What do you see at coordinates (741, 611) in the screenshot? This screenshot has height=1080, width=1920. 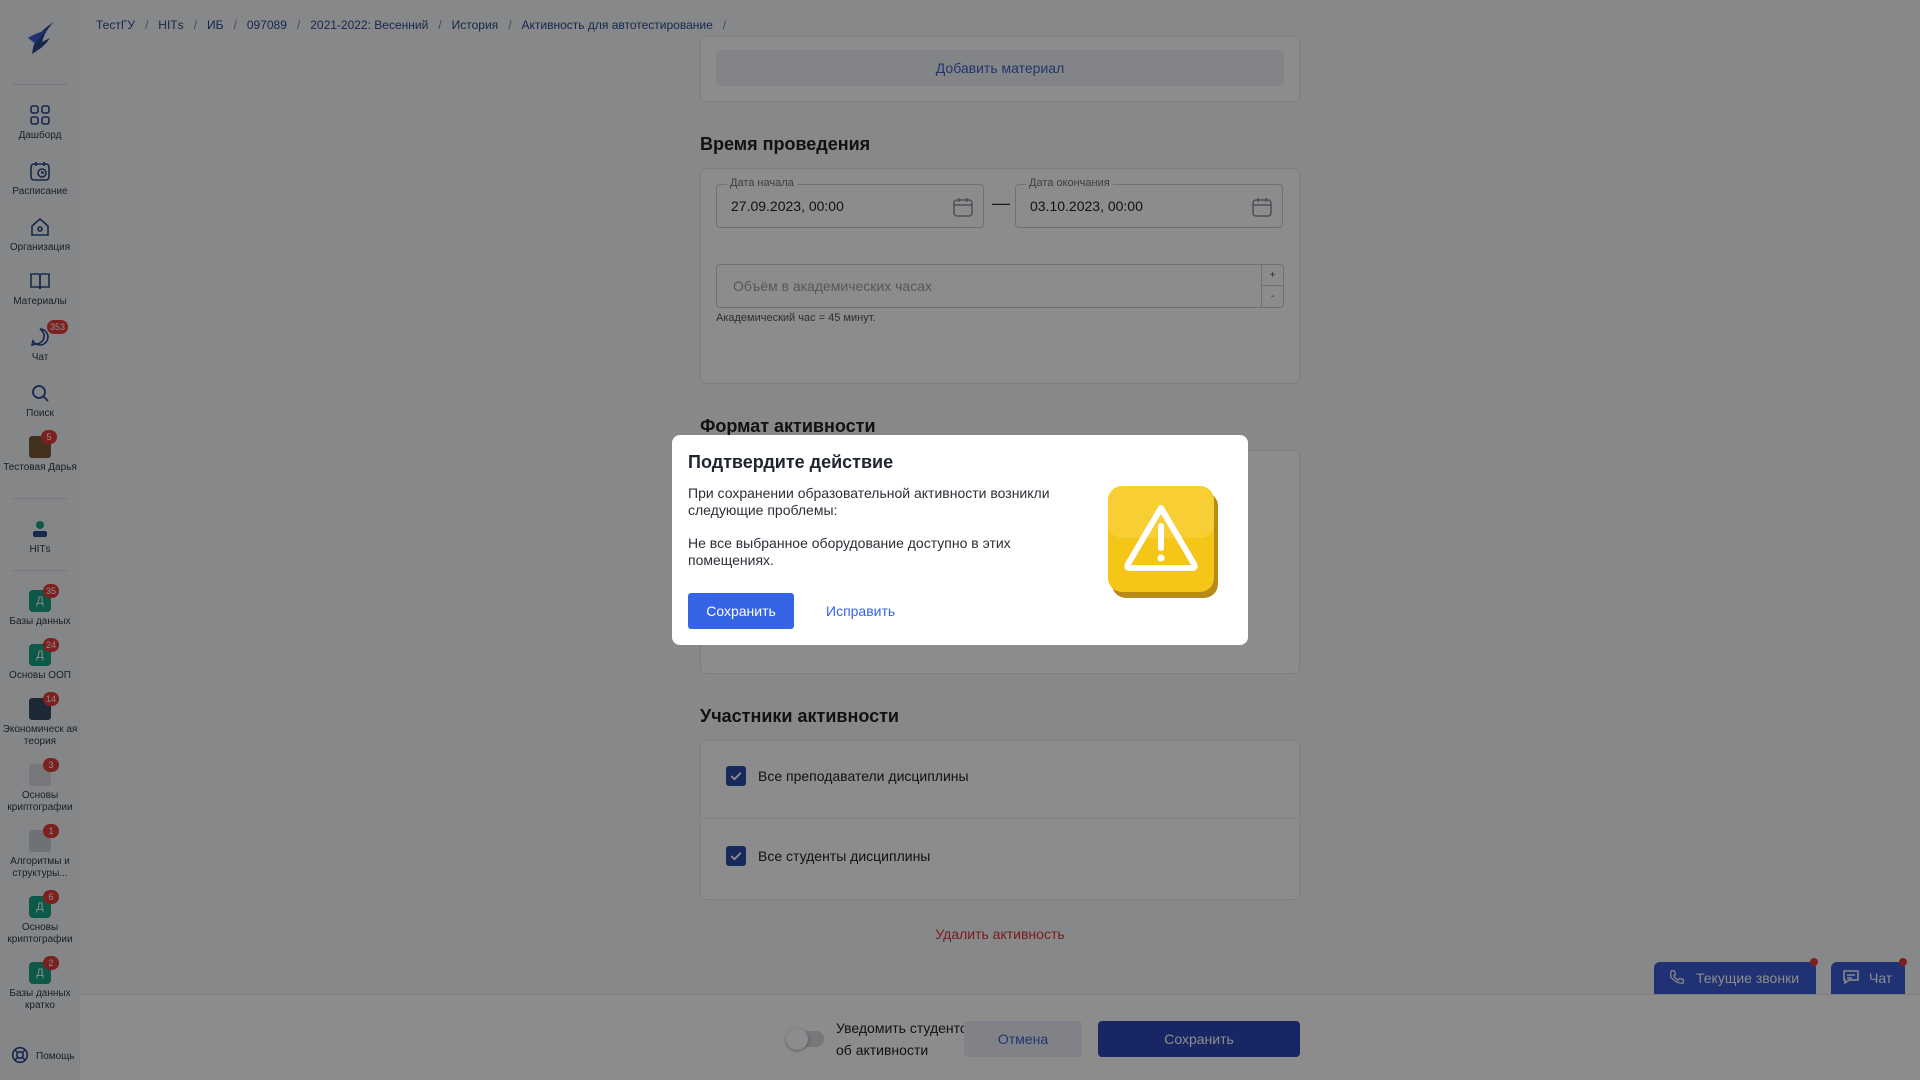 I see `dialog-save-button: Сохранить` at bounding box center [741, 611].